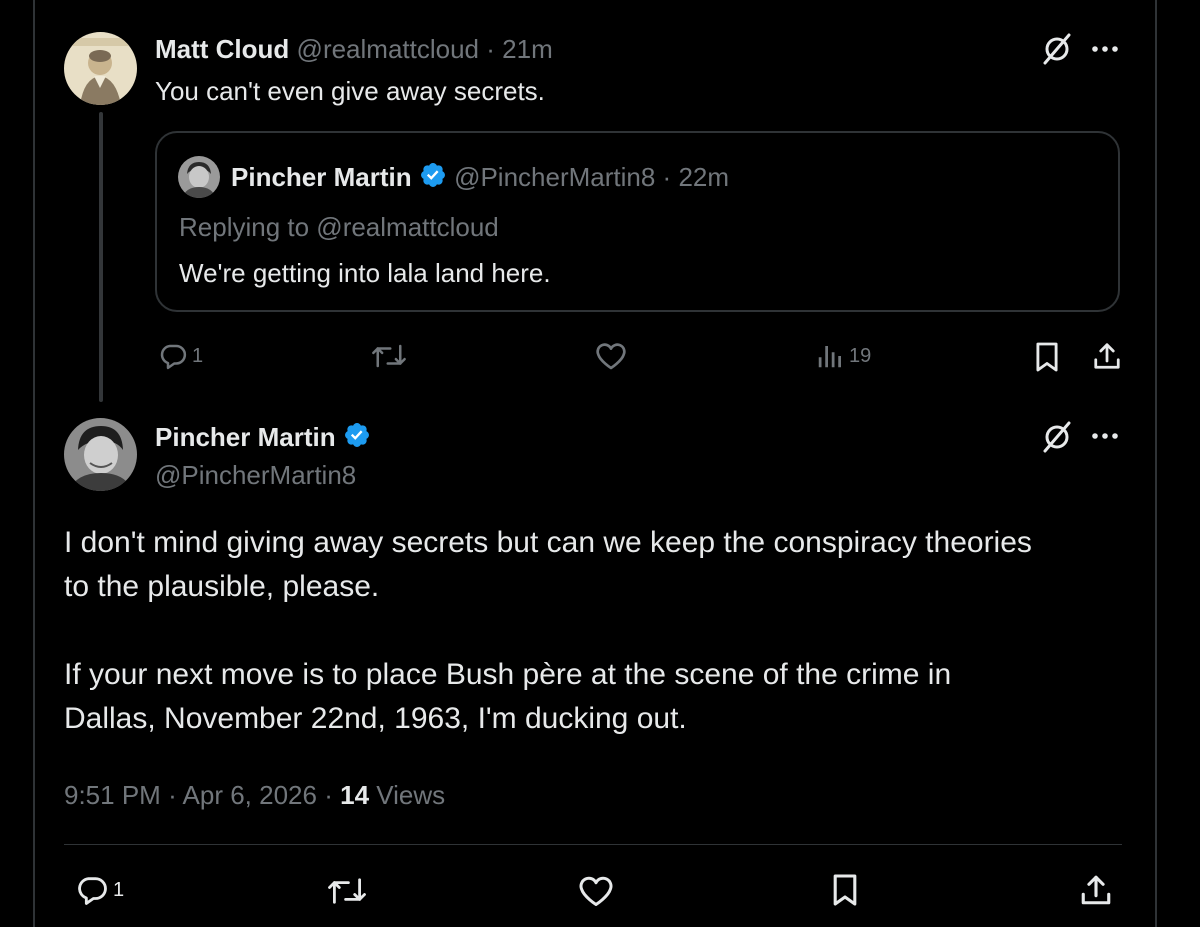 Image resolution: width=1200 pixels, height=927 pixels. Describe the element at coordinates (1156, 463) in the screenshot. I see `column-border-right` at that location.